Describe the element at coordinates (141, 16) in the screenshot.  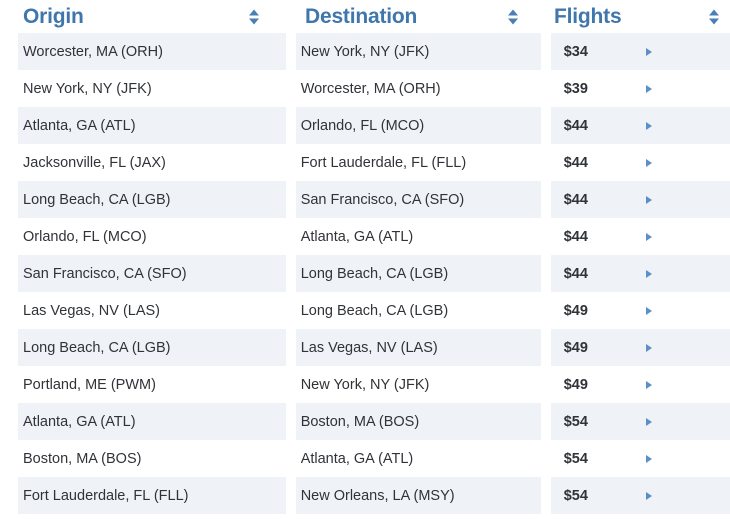
I see `column-header-origin: Origin` at that location.